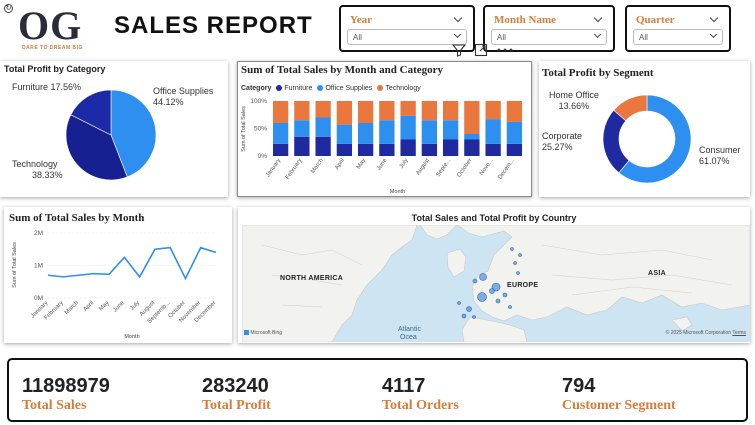  Describe the element at coordinates (38, 298) in the screenshot. I see `y-tick-label: 0M` at that location.